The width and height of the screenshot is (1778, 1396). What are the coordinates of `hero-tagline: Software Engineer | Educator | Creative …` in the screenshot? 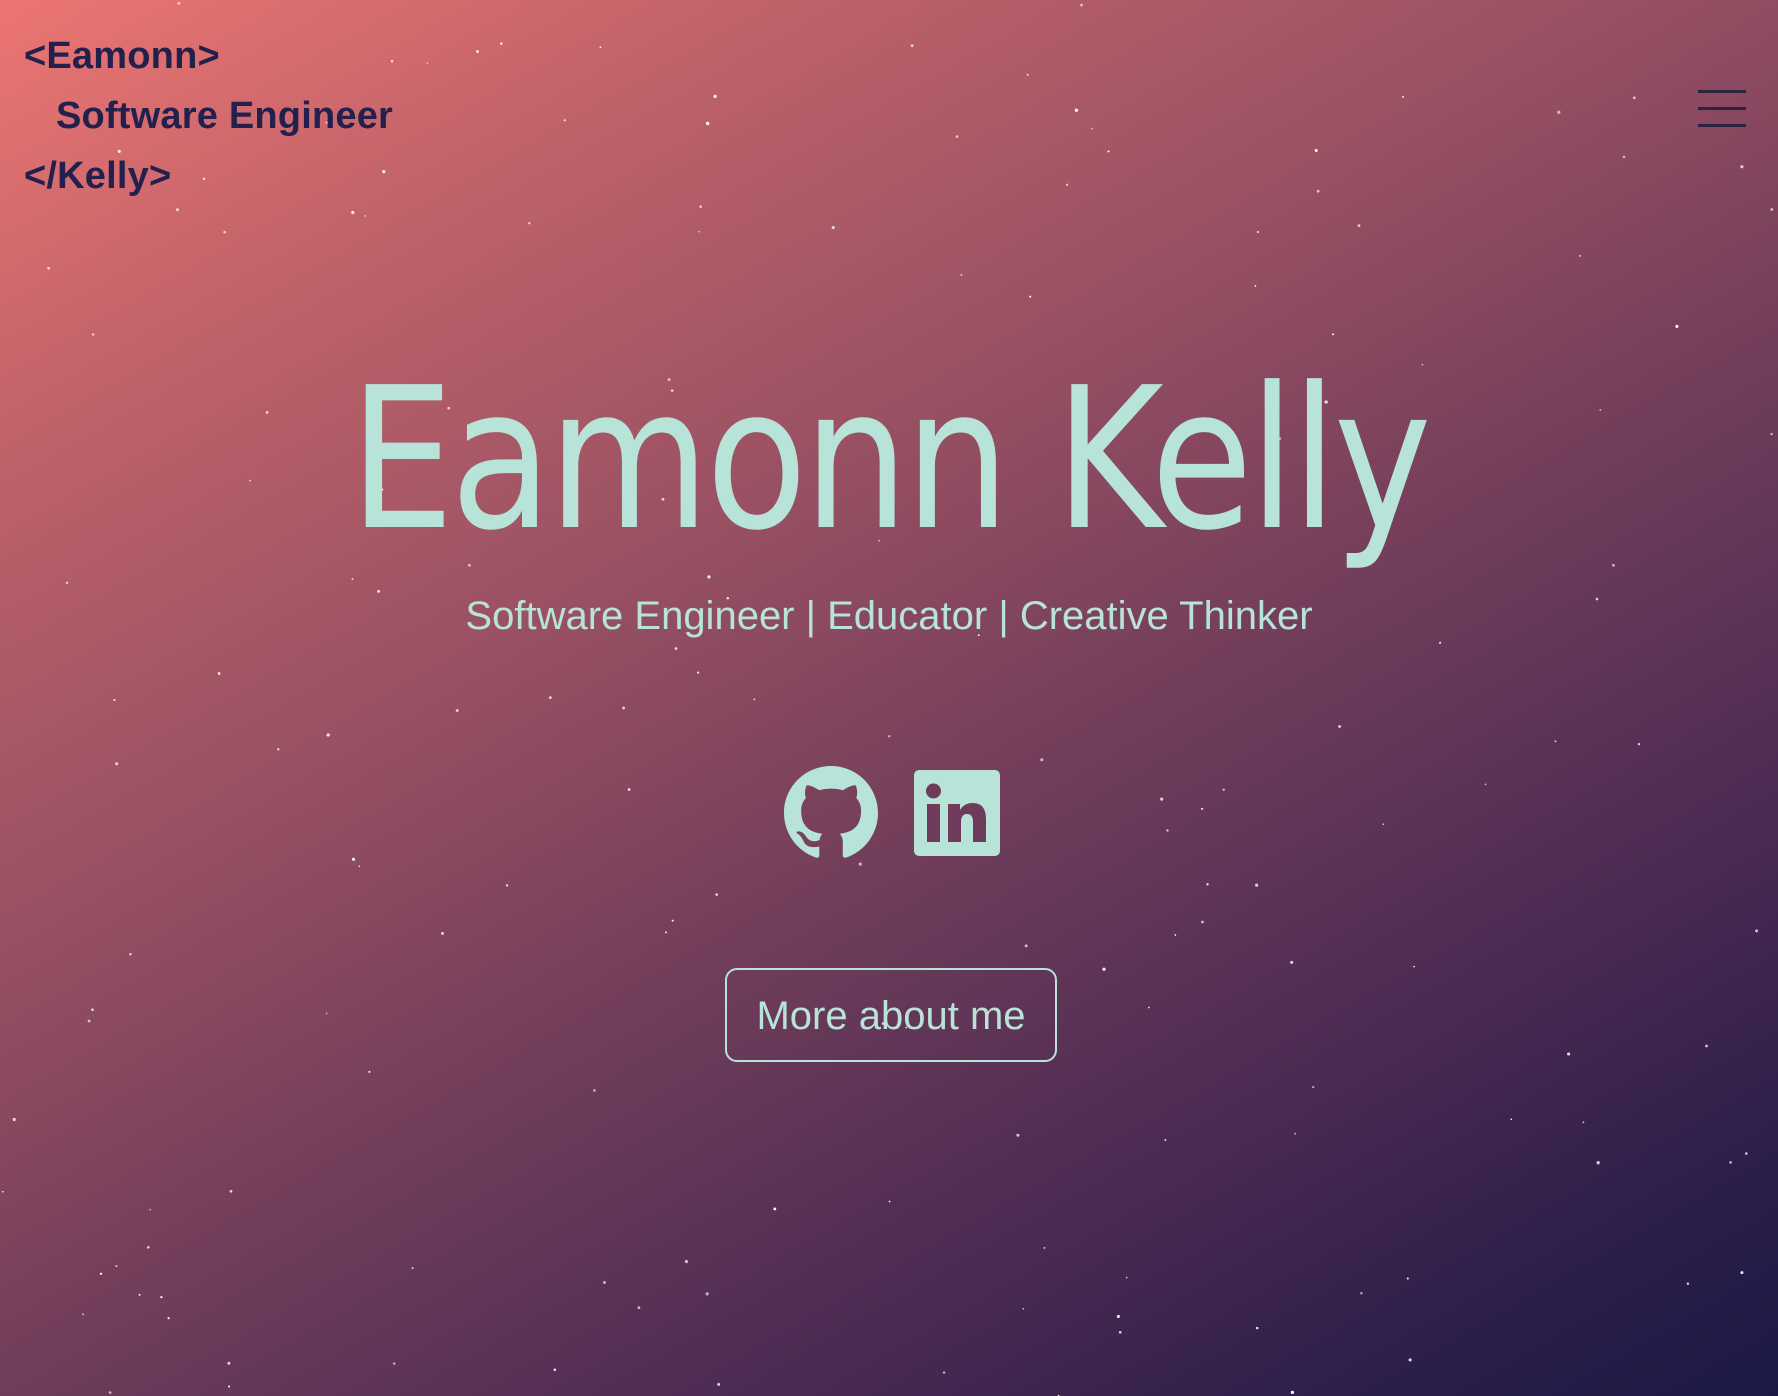 It's located at (889, 616).